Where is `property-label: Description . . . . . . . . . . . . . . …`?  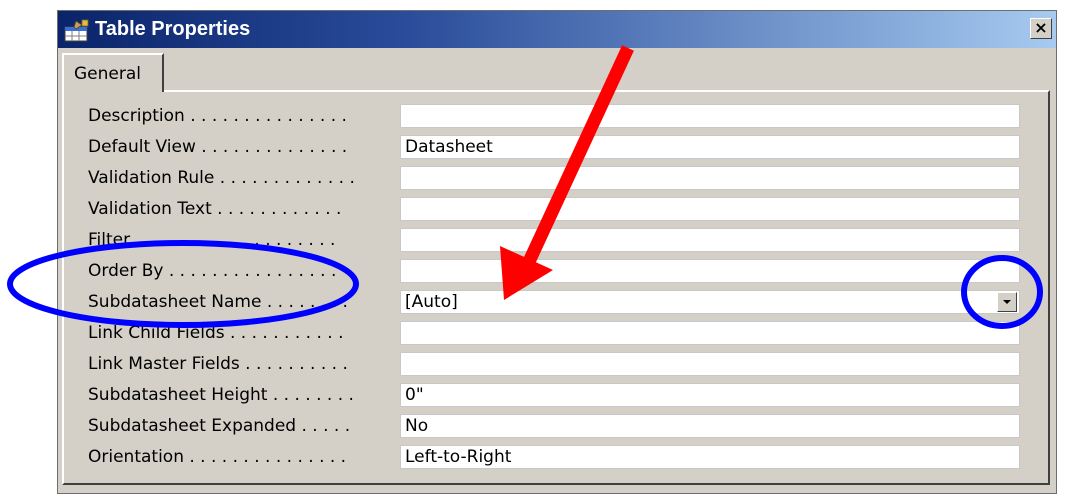
property-label: Description . . . . . . . . . . . . . . … is located at coordinates (217, 116).